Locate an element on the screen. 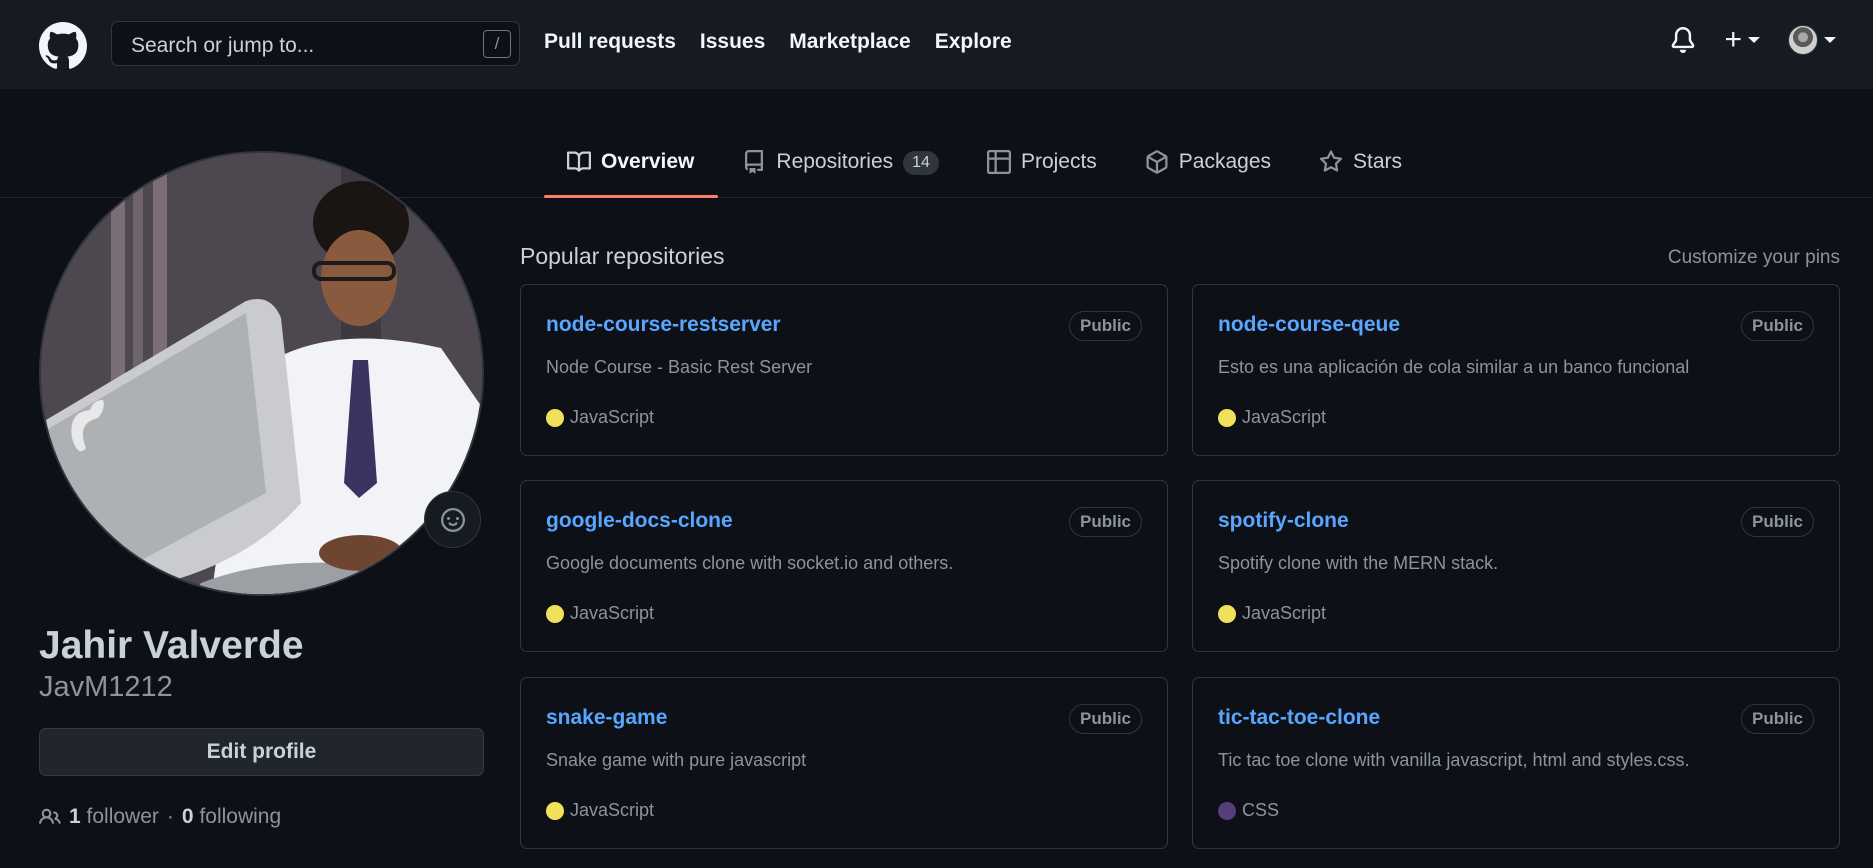 The height and width of the screenshot is (868, 1873). popular-repositories-heading: Popular repositories is located at coordinates (622, 256).